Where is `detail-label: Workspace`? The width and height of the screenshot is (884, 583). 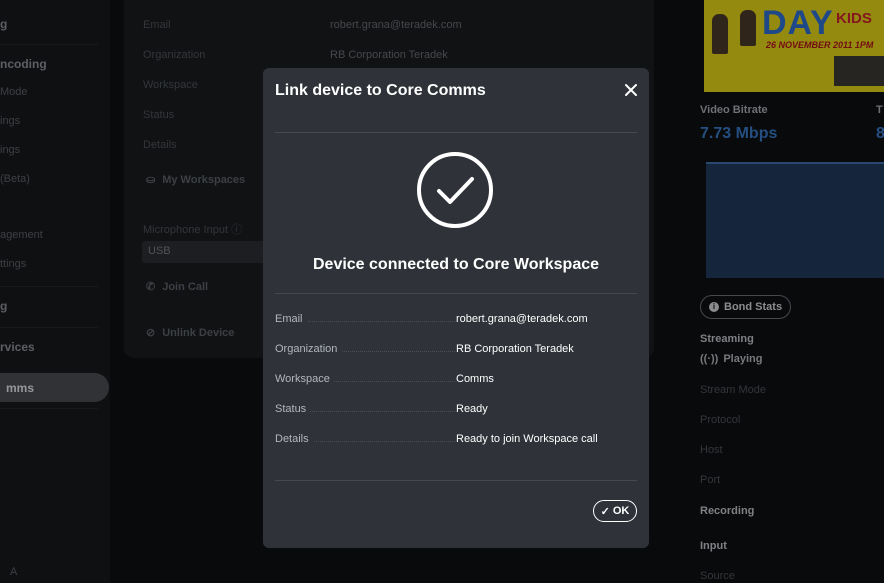 detail-label: Workspace is located at coordinates (304, 379).